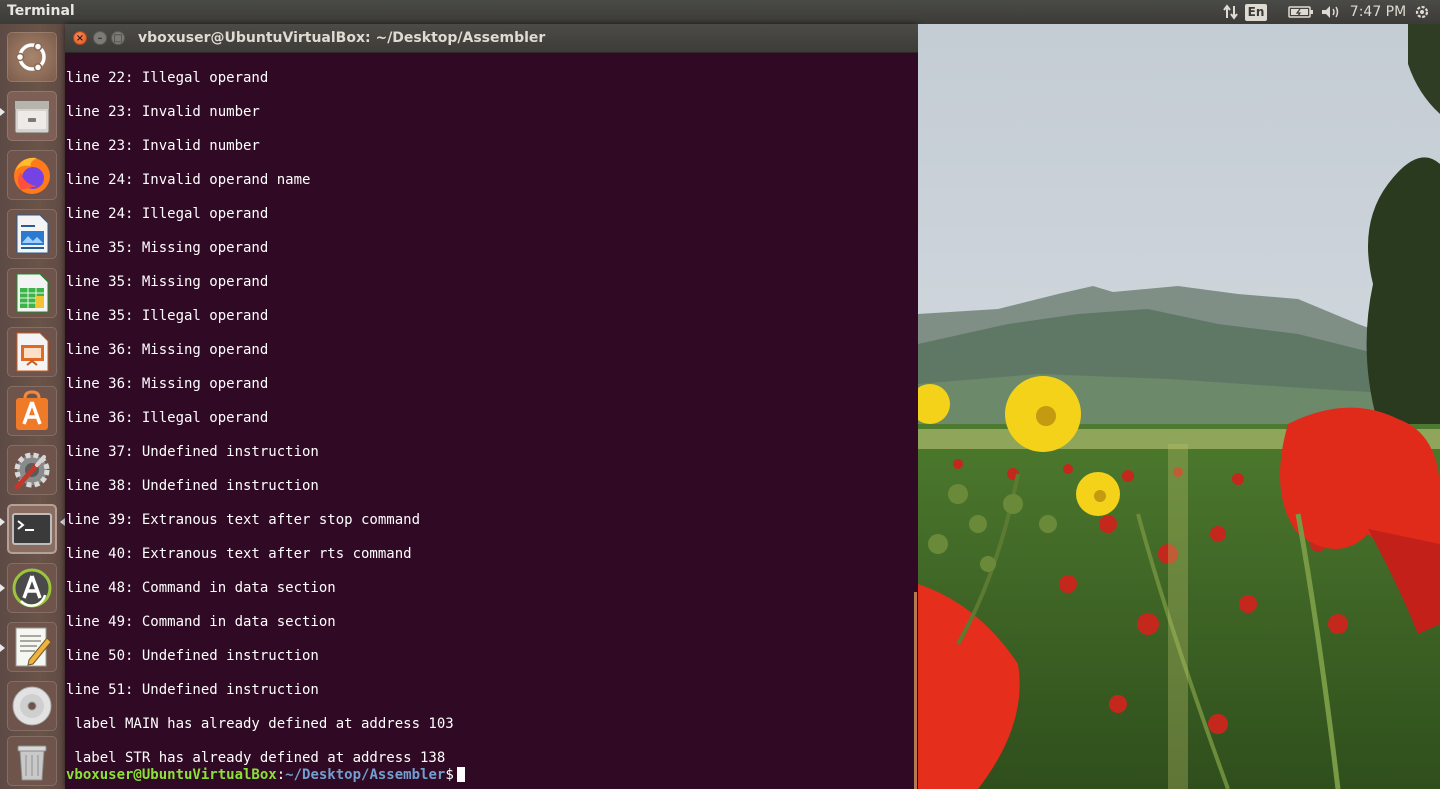 This screenshot has height=789, width=1440. I want to click on prompt-symbol: $, so click(449, 775).